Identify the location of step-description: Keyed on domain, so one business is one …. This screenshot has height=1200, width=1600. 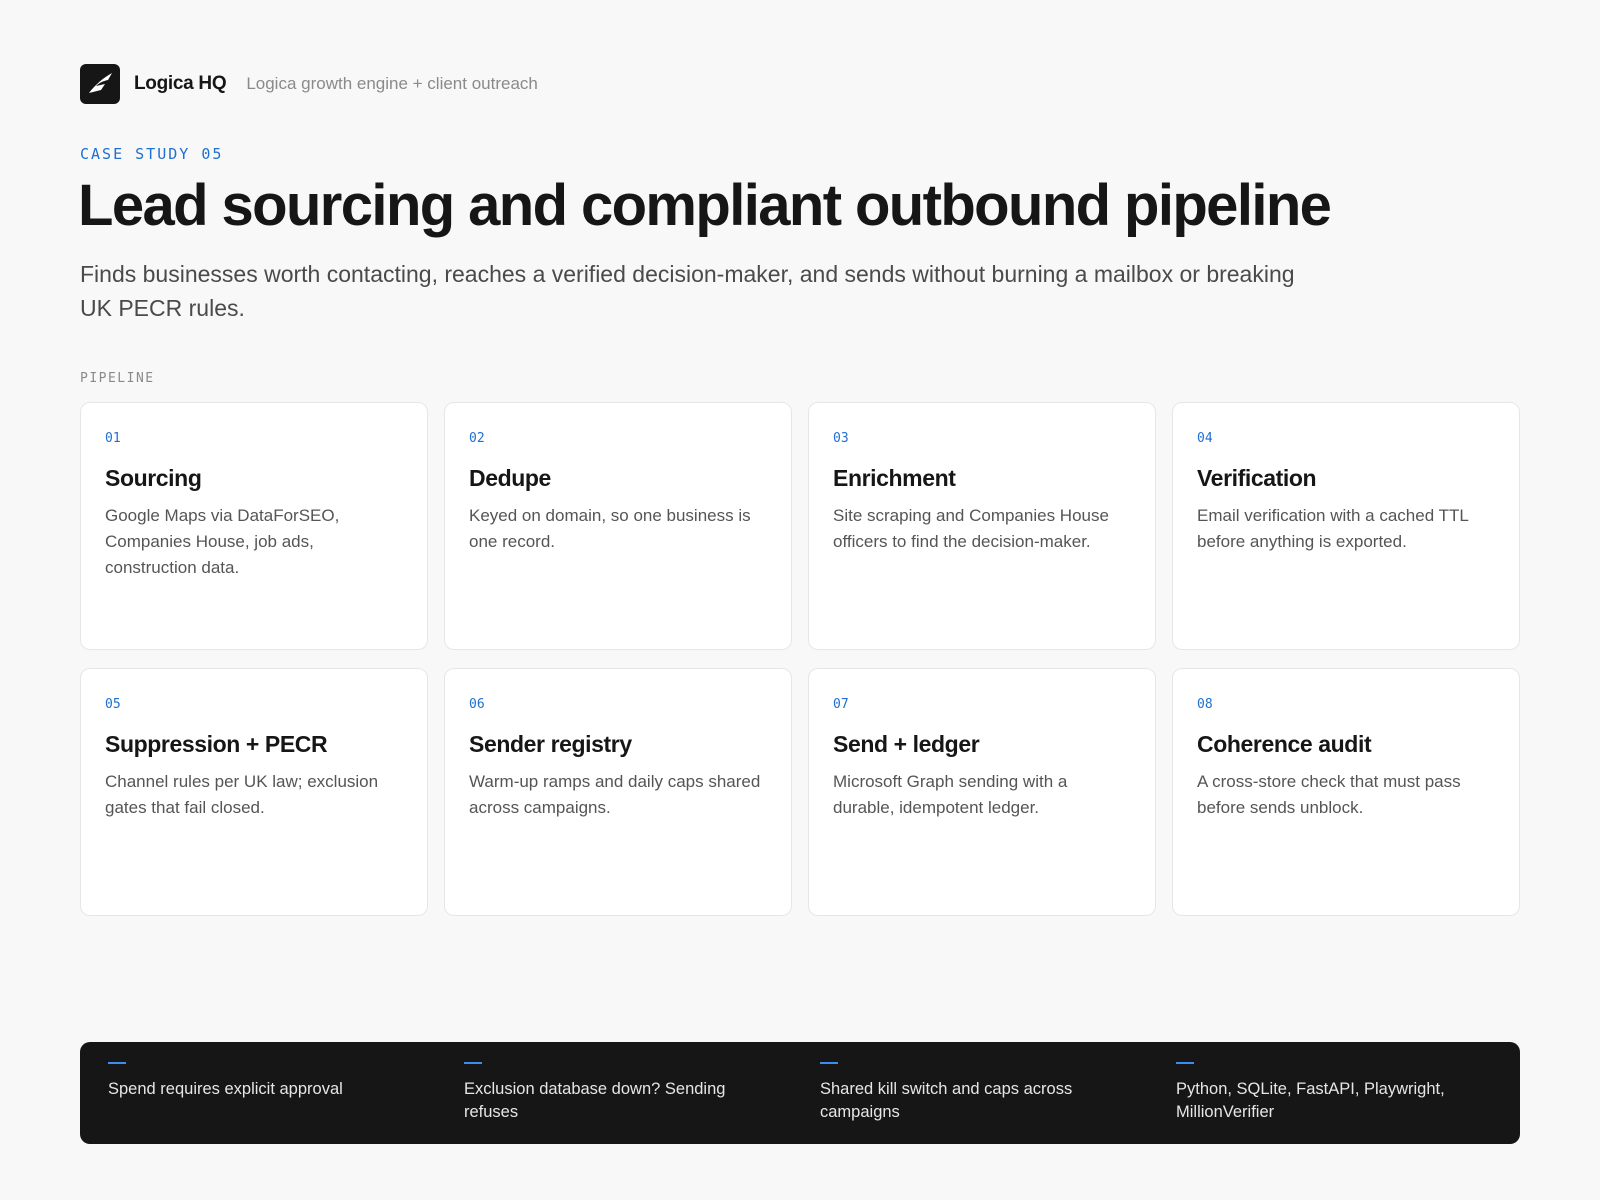
(610, 528).